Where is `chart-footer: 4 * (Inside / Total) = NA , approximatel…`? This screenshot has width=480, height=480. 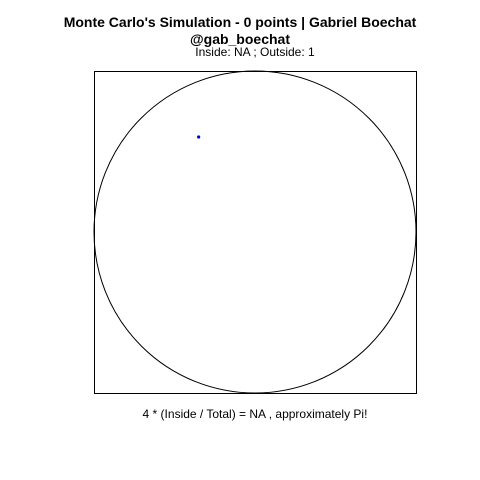 chart-footer: 4 * (Inside / Total) = NA , approximatel… is located at coordinates (255, 414).